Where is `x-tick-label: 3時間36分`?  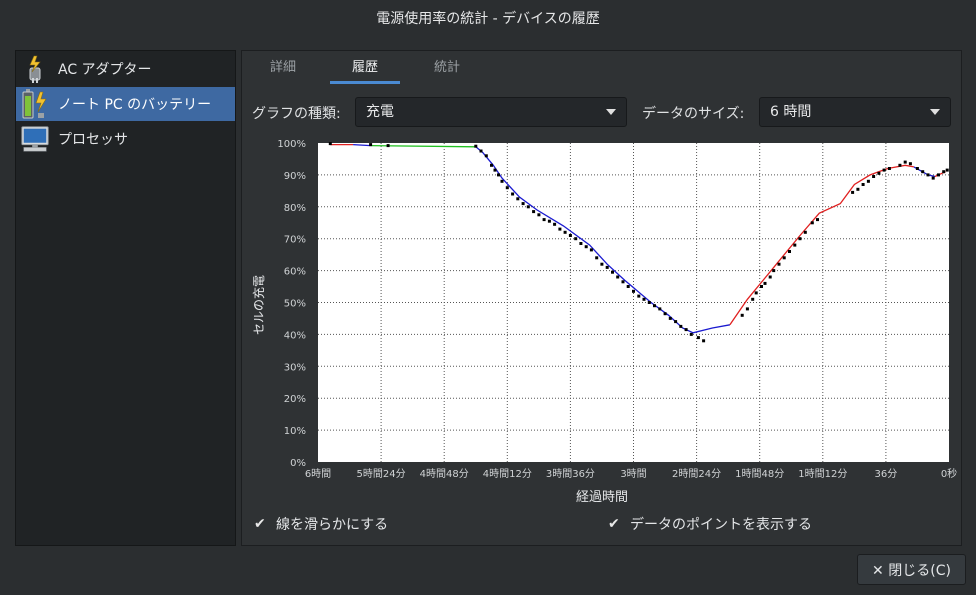 x-tick-label: 3時間36分 is located at coordinates (570, 474).